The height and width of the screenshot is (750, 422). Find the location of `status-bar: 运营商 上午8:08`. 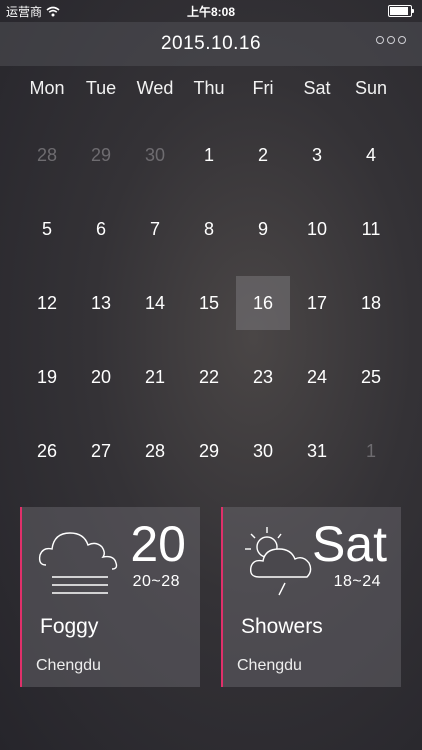

status-bar: 运营商 上午8:08 is located at coordinates (211, 11).